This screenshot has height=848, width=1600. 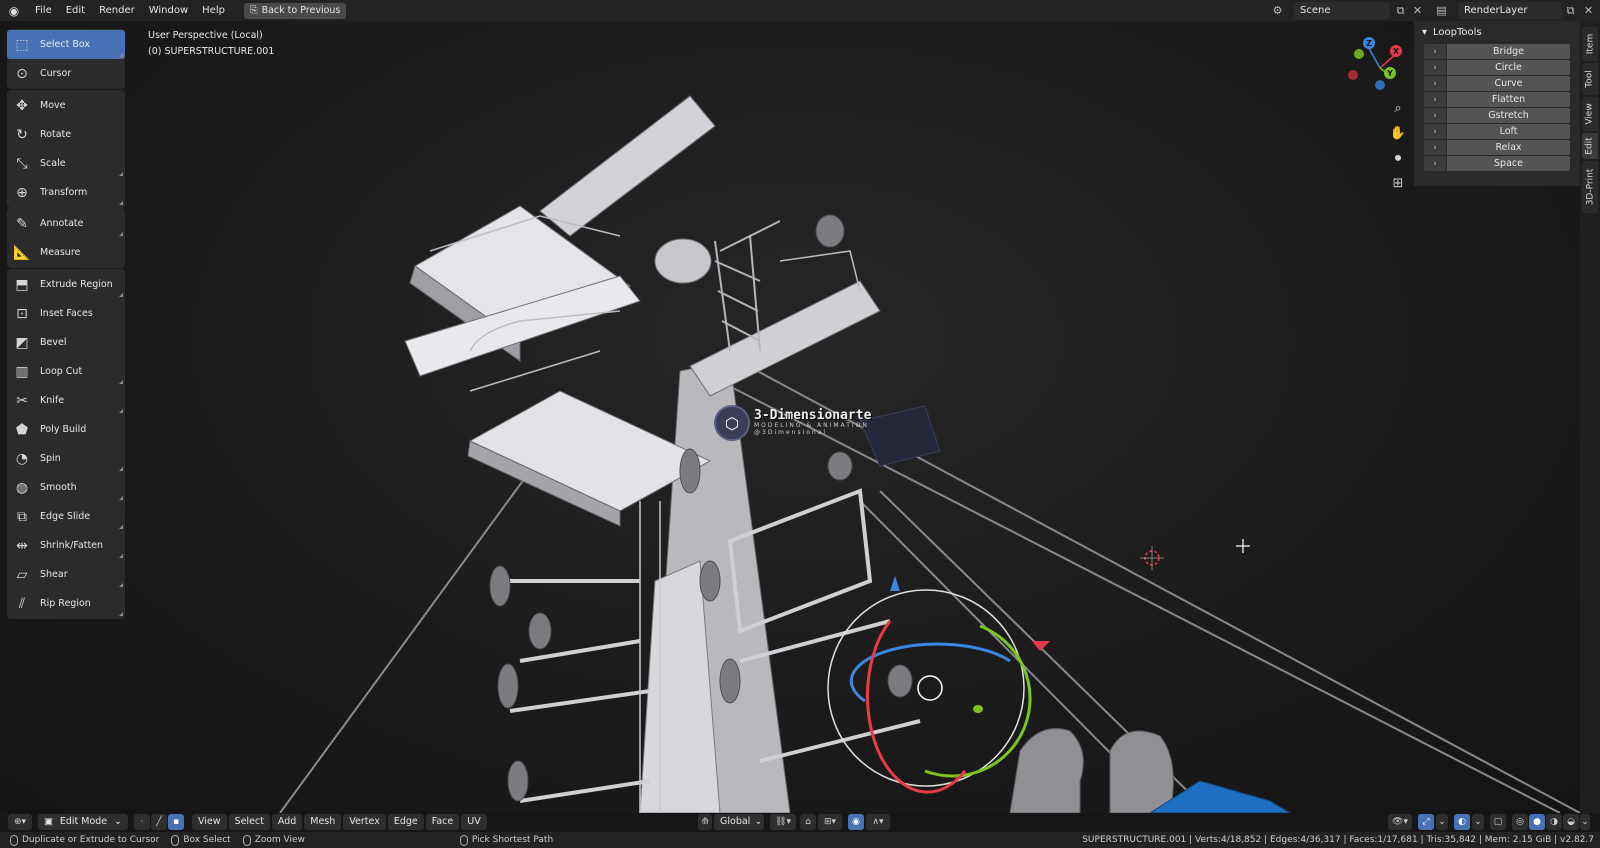 What do you see at coordinates (117, 10) in the screenshot?
I see `menu-render: Render` at bounding box center [117, 10].